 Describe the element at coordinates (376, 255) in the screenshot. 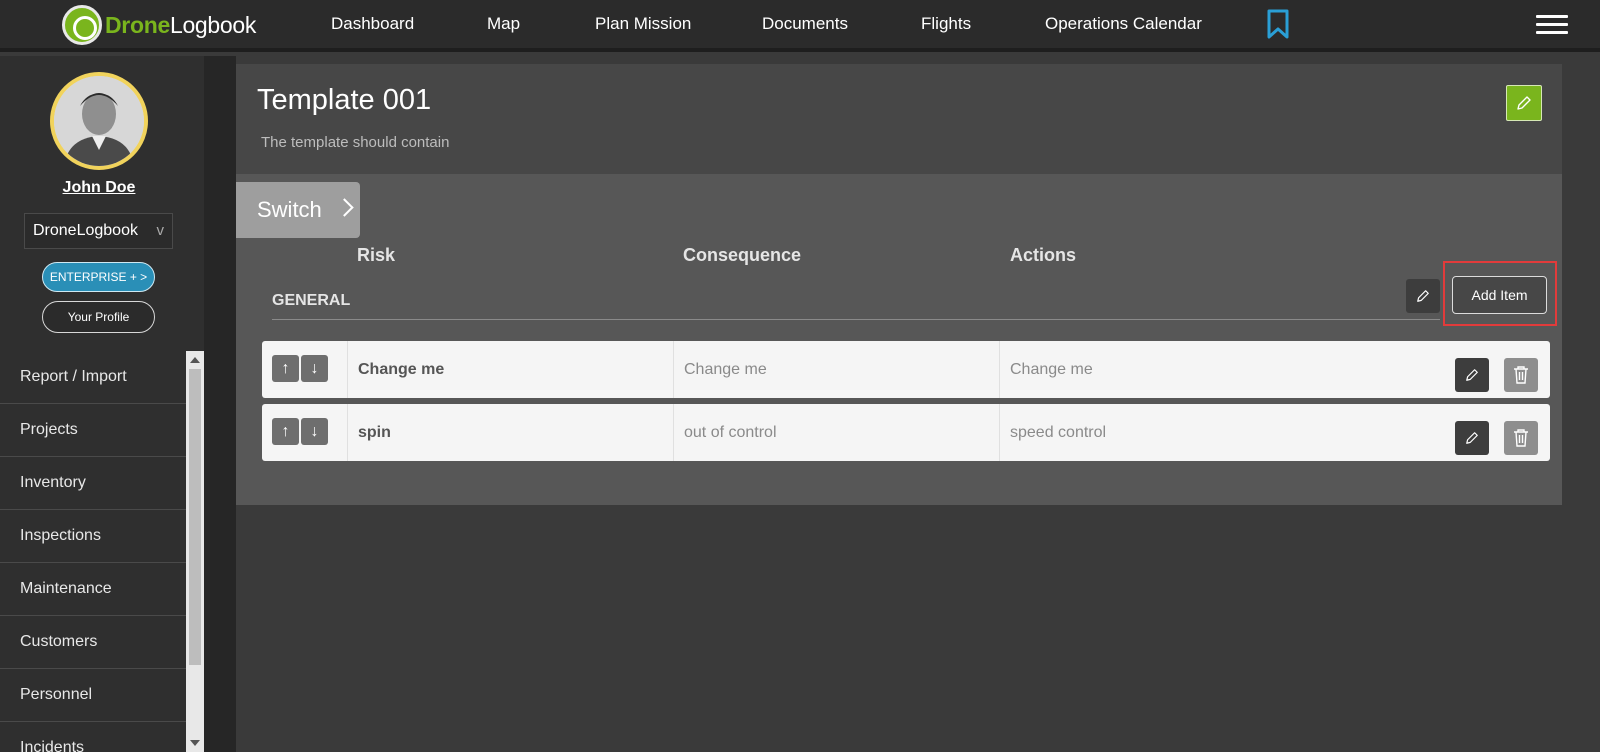

I see `column-header-risk: Risk` at that location.